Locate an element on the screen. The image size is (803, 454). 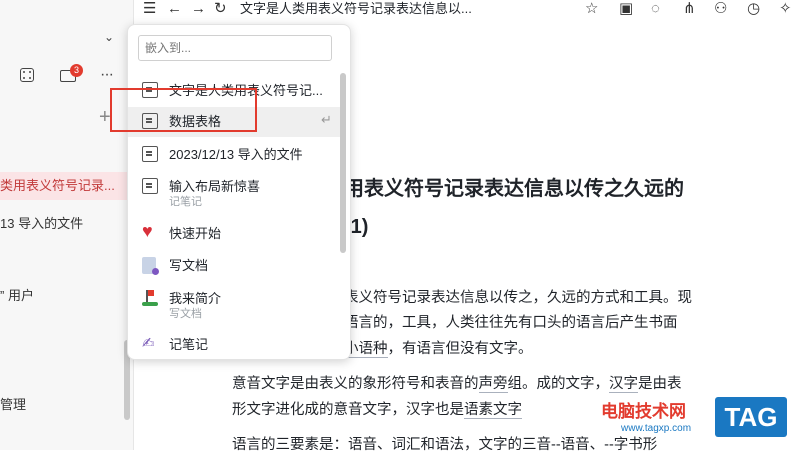
watermark-url: www.tagxp.com is located at coordinates (656, 428).